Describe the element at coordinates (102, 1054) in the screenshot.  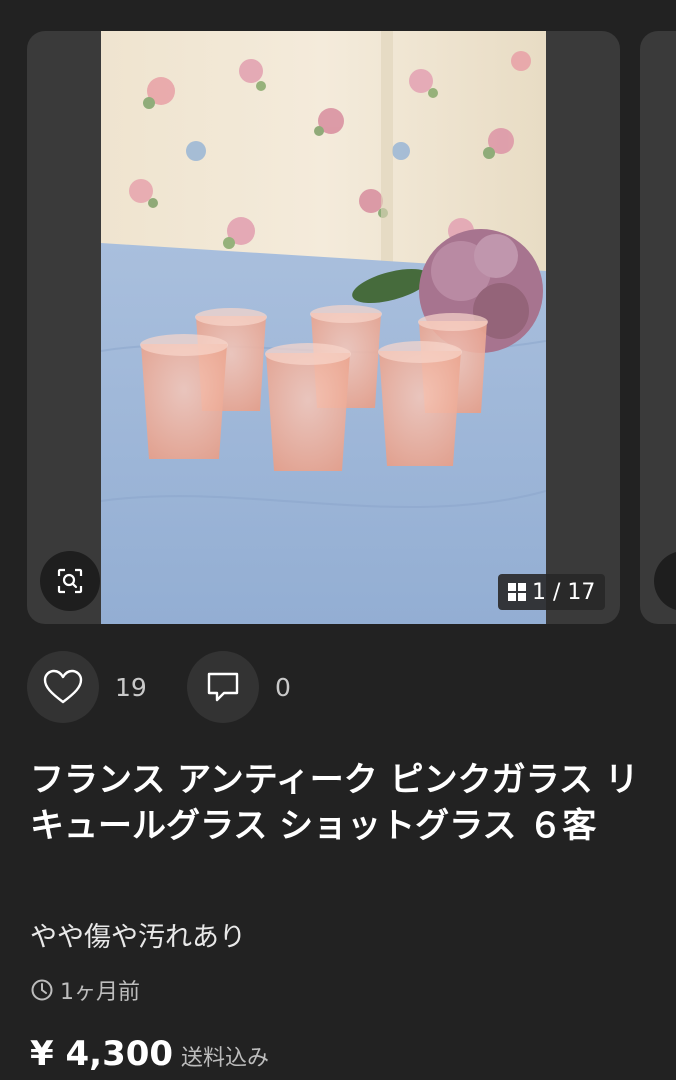
I see `item-price: ¥ 4,300` at that location.